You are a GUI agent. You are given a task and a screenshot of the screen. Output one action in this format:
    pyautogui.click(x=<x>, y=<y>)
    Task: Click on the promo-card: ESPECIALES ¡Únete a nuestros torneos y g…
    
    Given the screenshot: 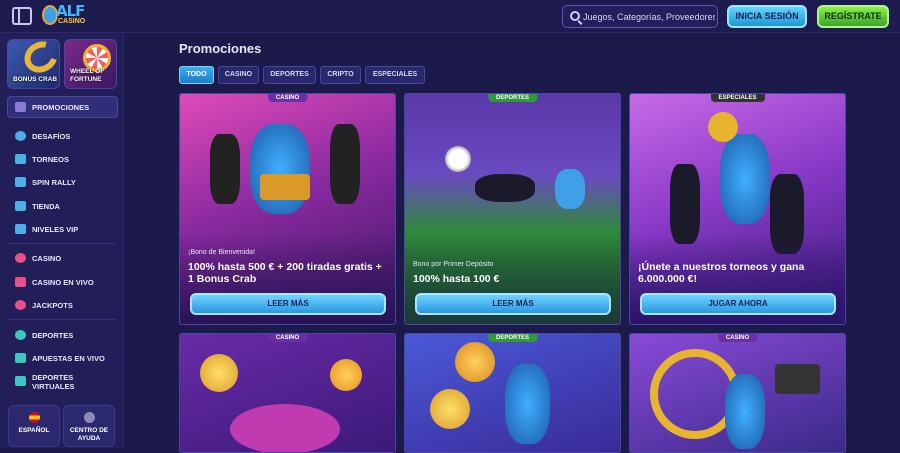 What is the action you would take?
    pyautogui.click(x=737, y=209)
    